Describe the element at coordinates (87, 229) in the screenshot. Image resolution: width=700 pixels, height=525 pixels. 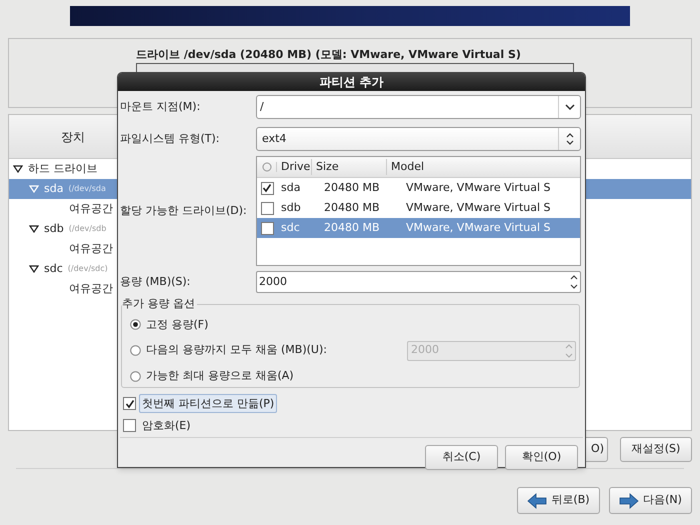
I see `device-path: (/dev/sdb` at that location.